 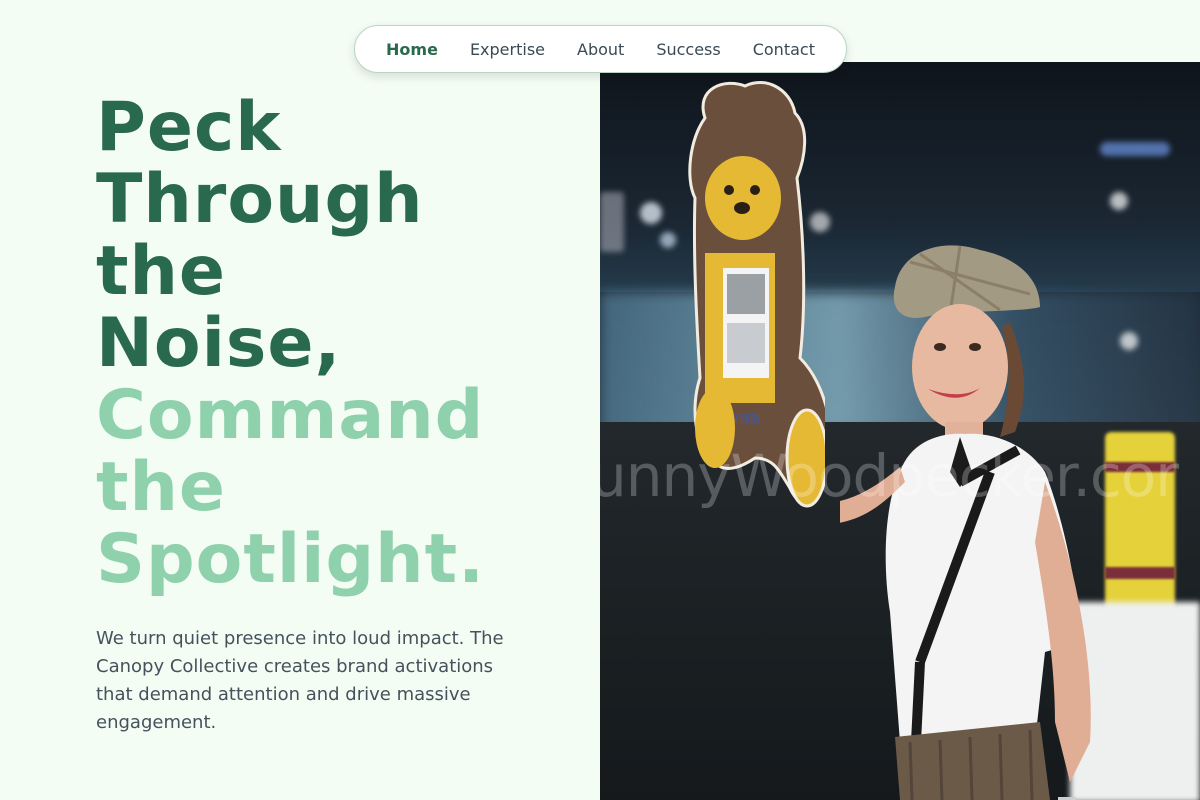 What do you see at coordinates (346, 488) in the screenshot?
I see `headline-light-part: Command the Spotlight.` at bounding box center [346, 488].